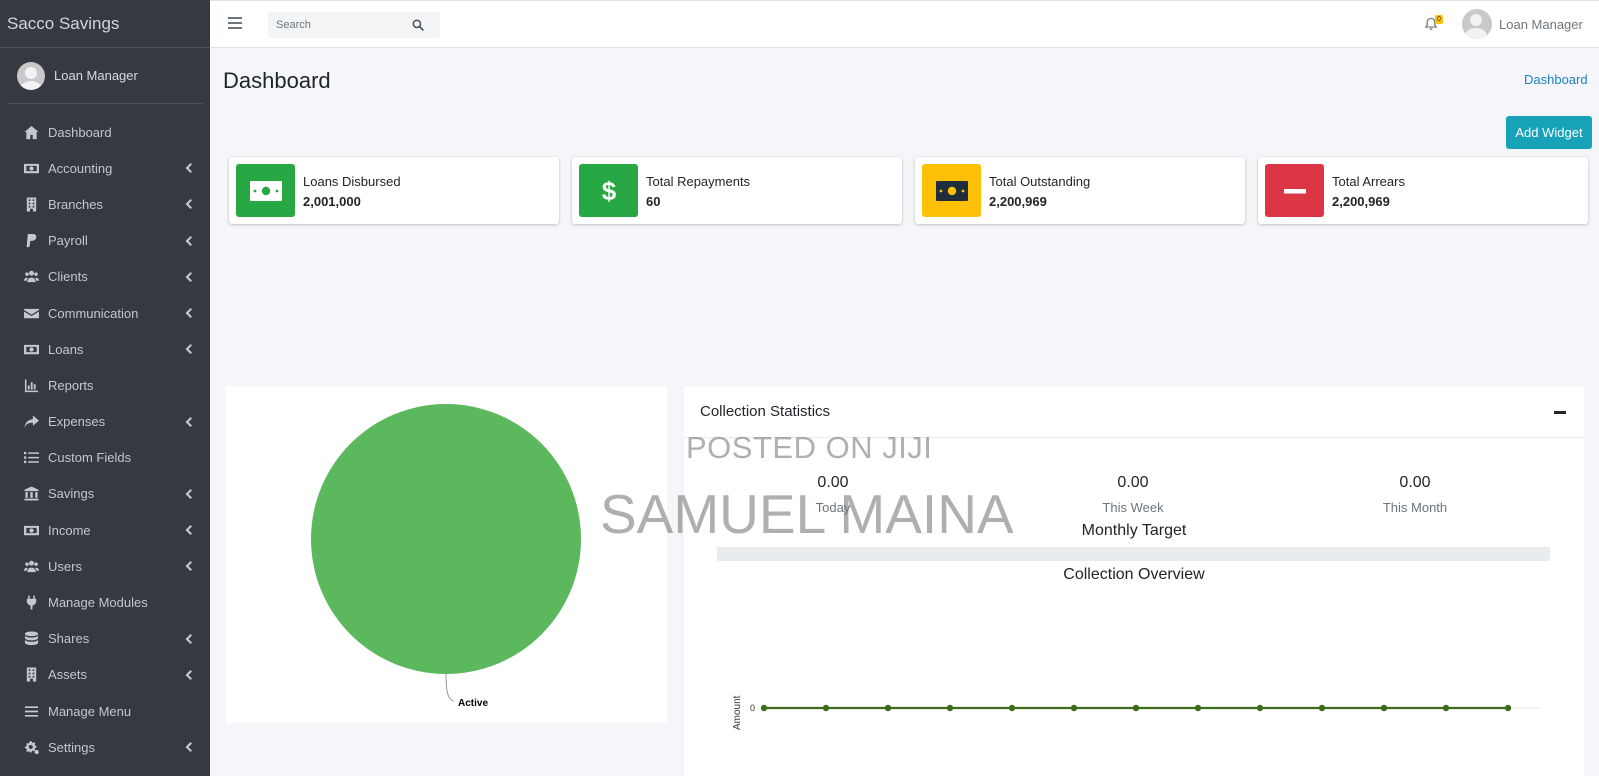  I want to click on search-box, so click(354, 25).